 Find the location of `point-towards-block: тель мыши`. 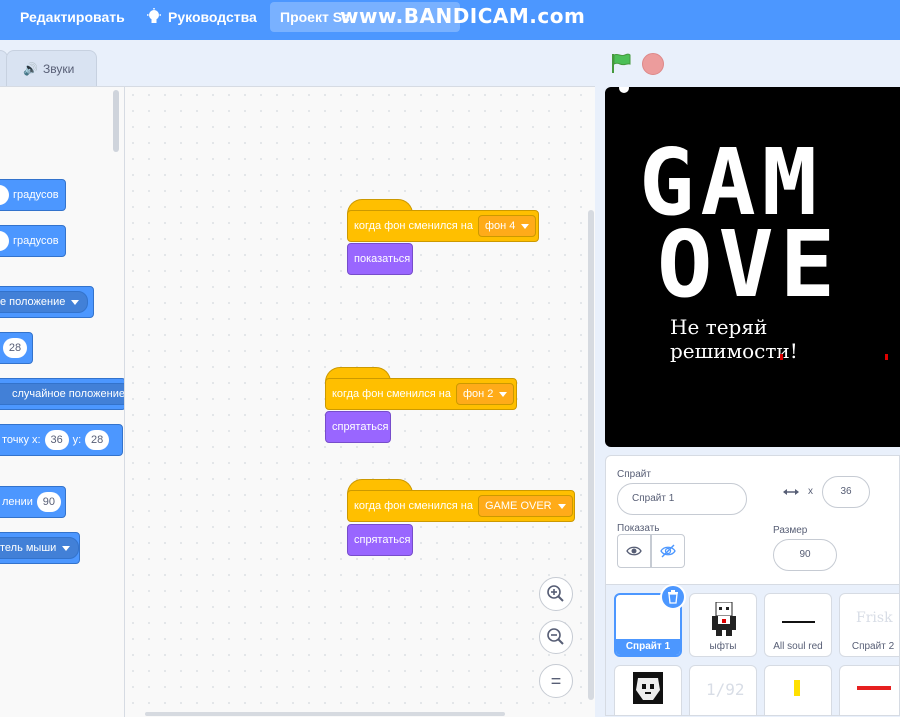

point-towards-block: тель мыши is located at coordinates (40, 548).